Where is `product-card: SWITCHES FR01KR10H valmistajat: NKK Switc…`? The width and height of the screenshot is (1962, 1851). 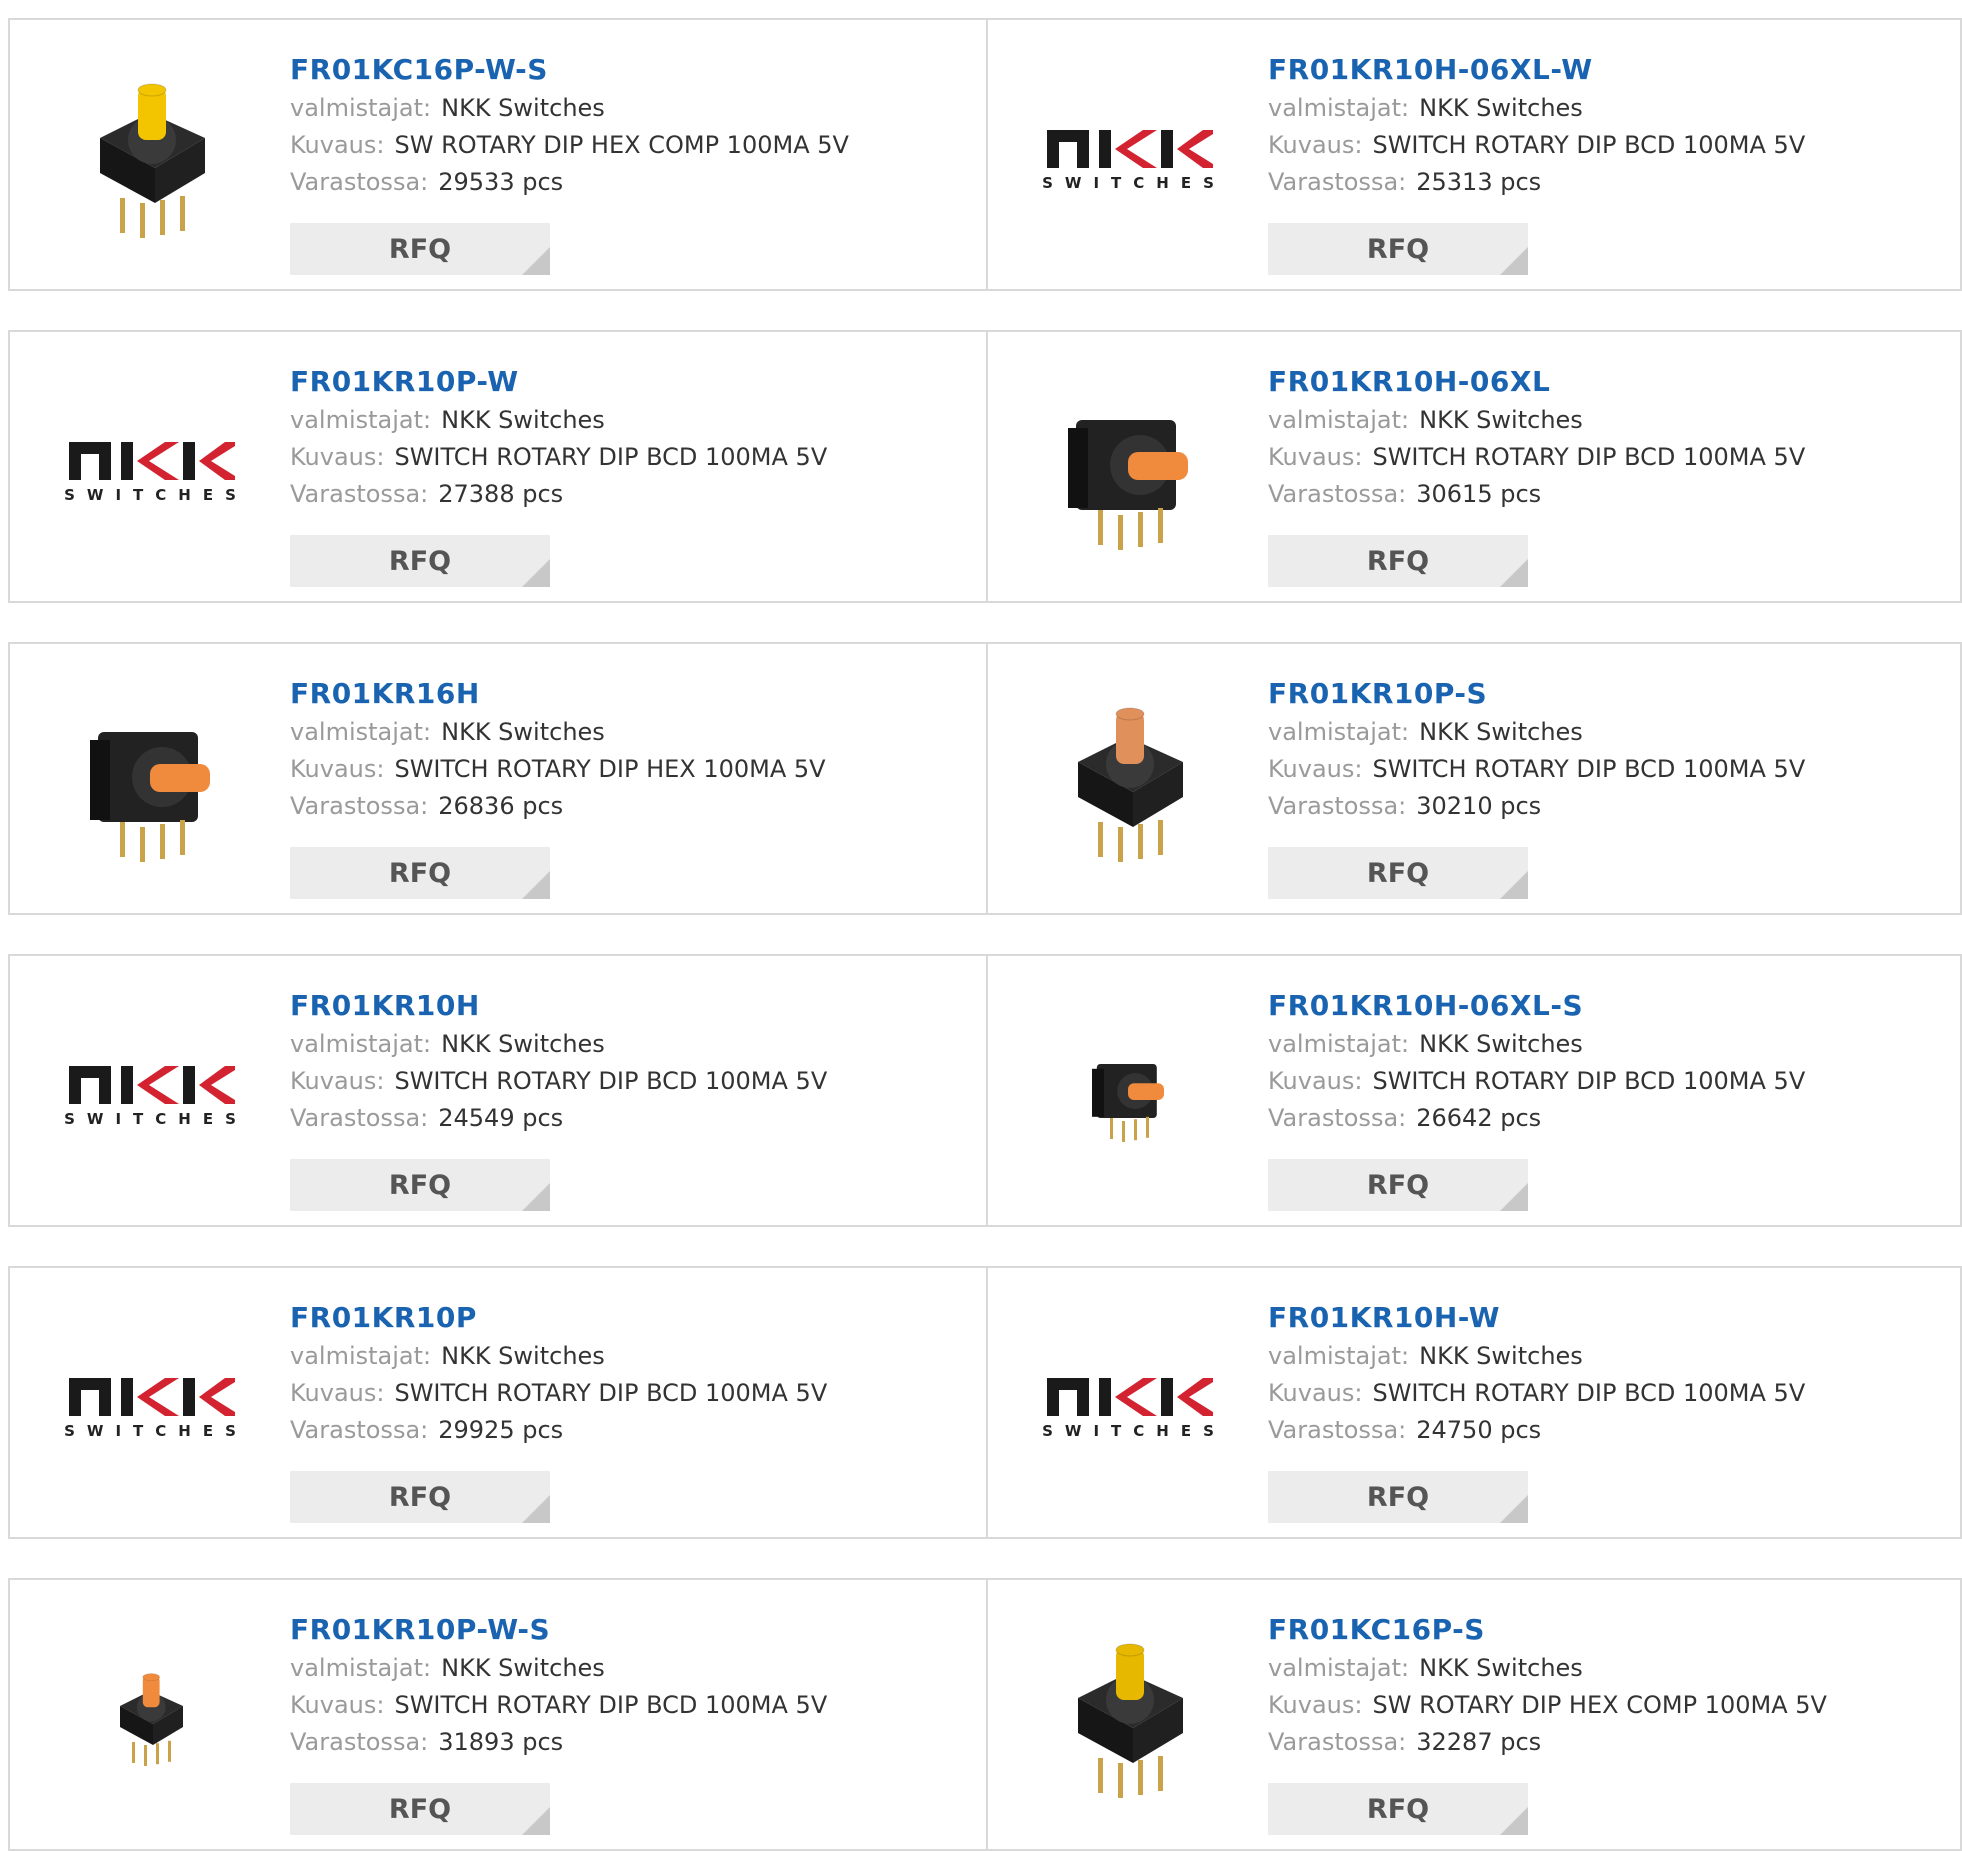 product-card: SWITCHES FR01KR10H valmistajat: NKK Switc… is located at coordinates (499, 1090).